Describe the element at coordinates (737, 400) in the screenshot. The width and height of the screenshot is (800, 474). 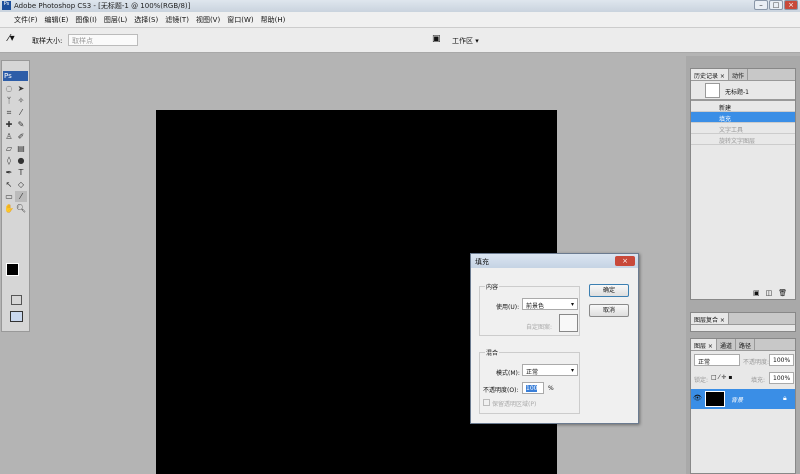
I see `layer-name: 背景` at that location.